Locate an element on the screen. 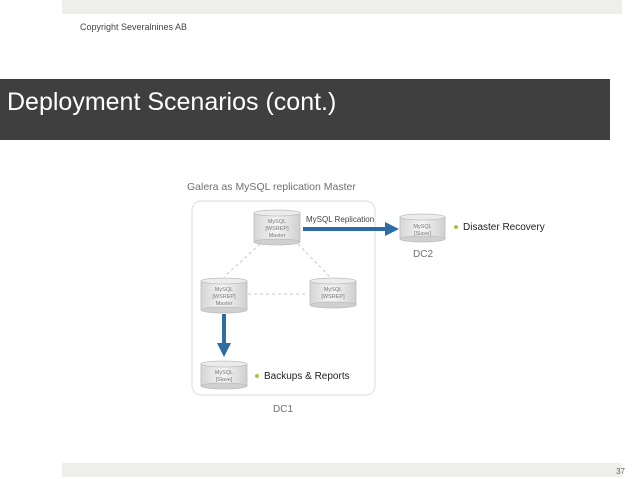 This screenshot has width=638, height=479. right-wsrep-node: MySQL [WSREP] is located at coordinates (333, 293).